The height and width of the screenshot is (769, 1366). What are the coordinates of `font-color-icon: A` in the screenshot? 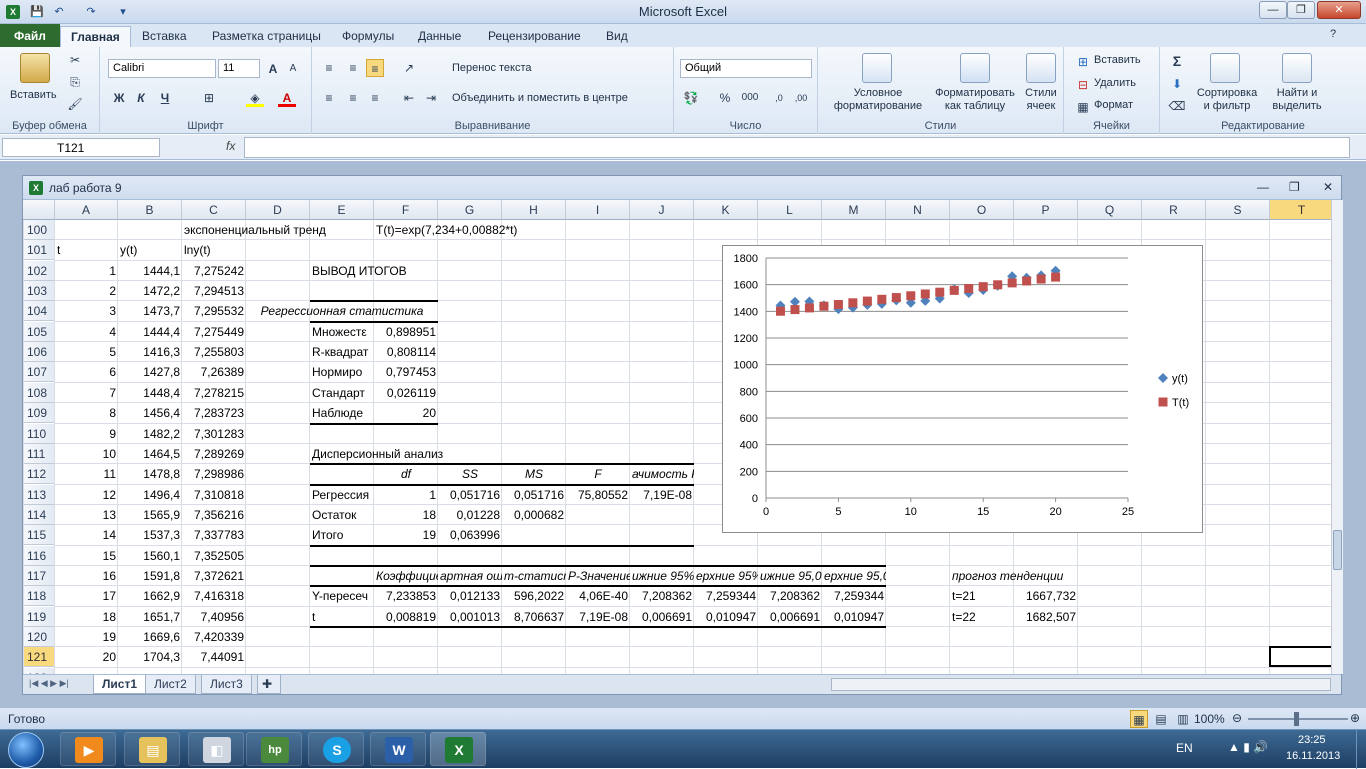 It's located at (287, 98).